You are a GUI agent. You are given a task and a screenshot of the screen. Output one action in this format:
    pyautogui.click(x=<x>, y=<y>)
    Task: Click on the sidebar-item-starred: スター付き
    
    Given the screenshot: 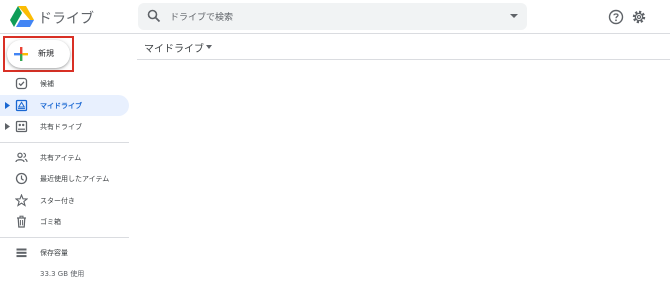 What is the action you would take?
    pyautogui.click(x=64, y=200)
    